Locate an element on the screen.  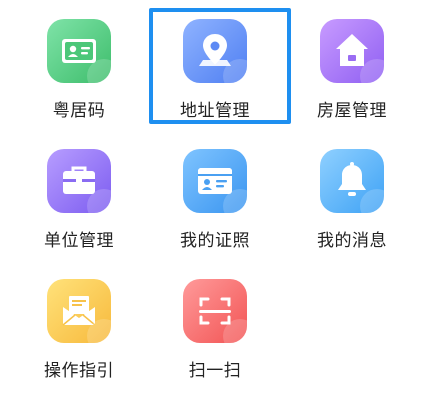
grid-item-address-management: 地址管理 is located at coordinates (215, 66).